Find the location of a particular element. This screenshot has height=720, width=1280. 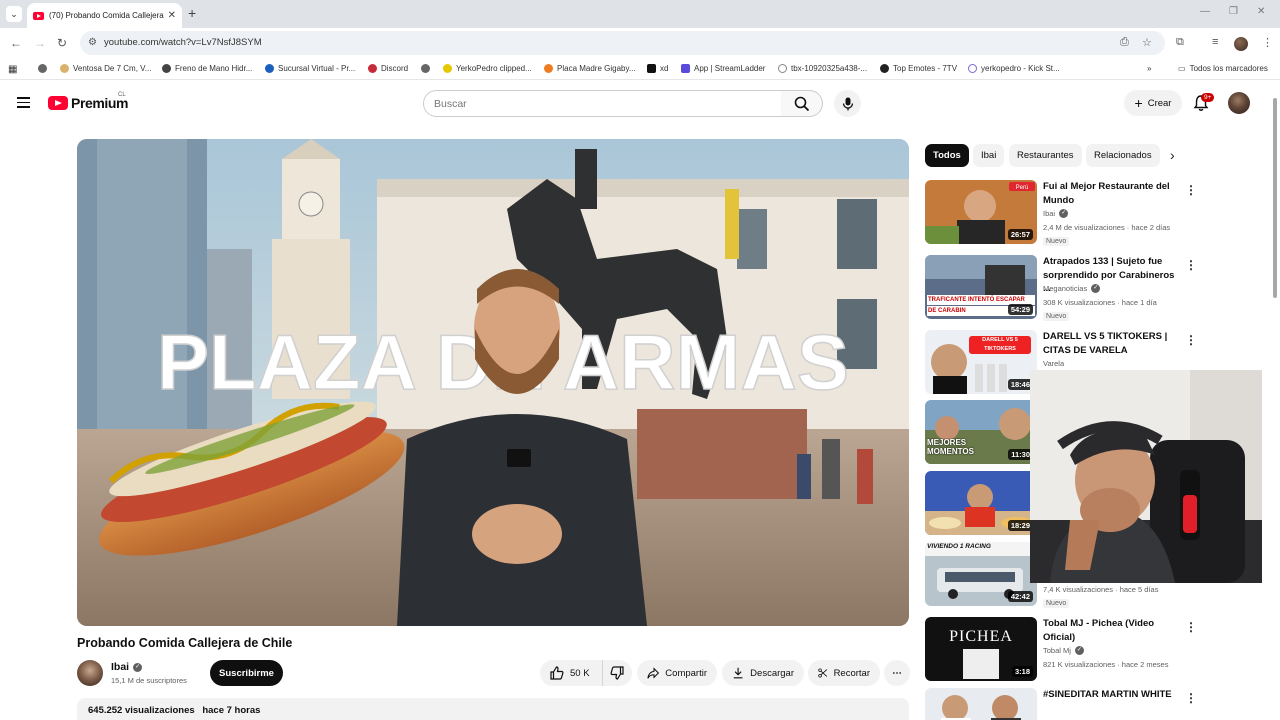

extensions-puzzle-icon: ⧉ is located at coordinates (1180, 42).